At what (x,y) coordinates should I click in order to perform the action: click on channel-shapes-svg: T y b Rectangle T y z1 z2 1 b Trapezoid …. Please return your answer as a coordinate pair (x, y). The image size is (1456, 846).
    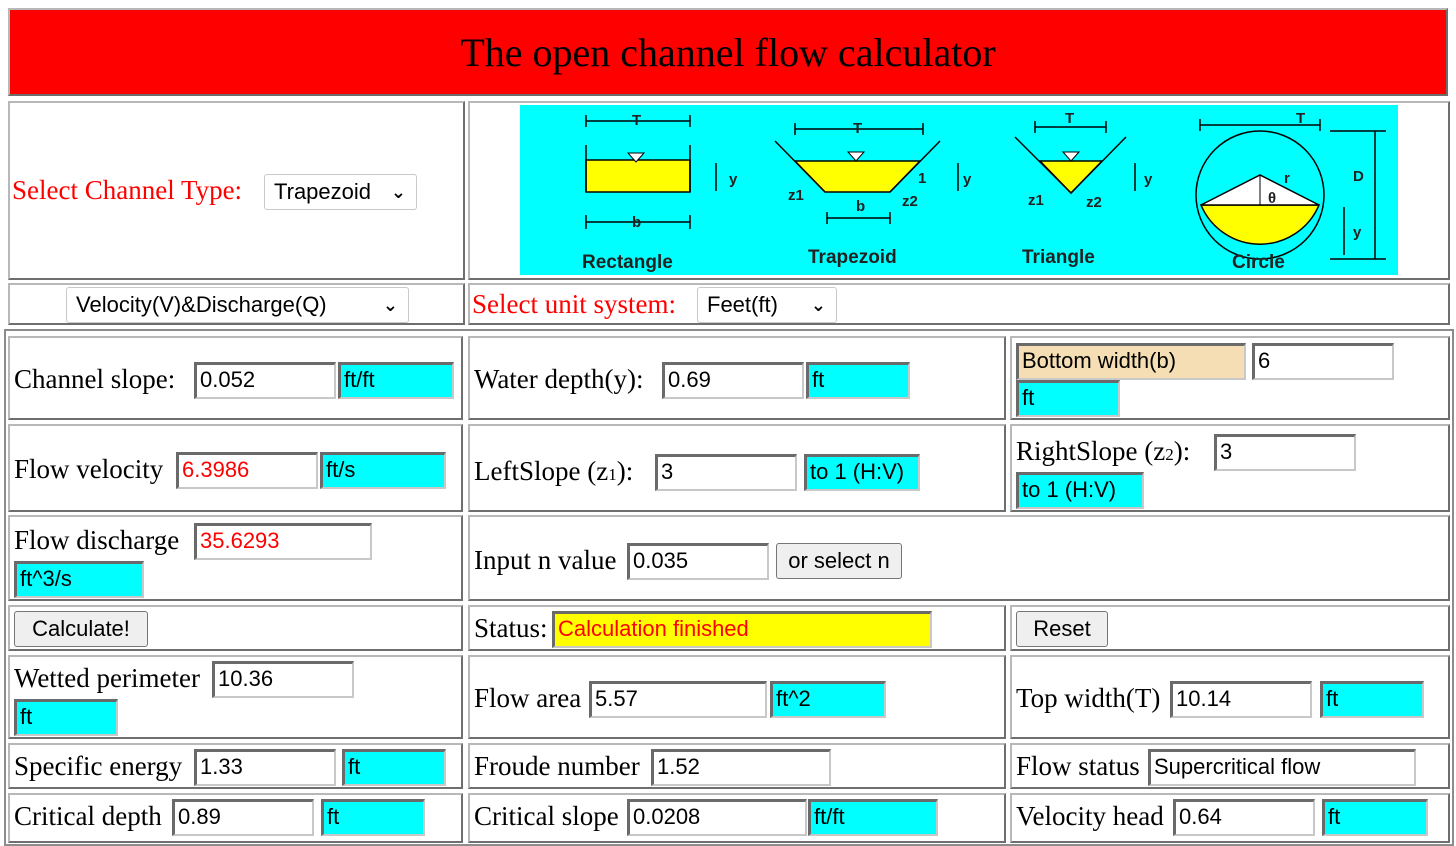
    Looking at the image, I should click on (984, 191).